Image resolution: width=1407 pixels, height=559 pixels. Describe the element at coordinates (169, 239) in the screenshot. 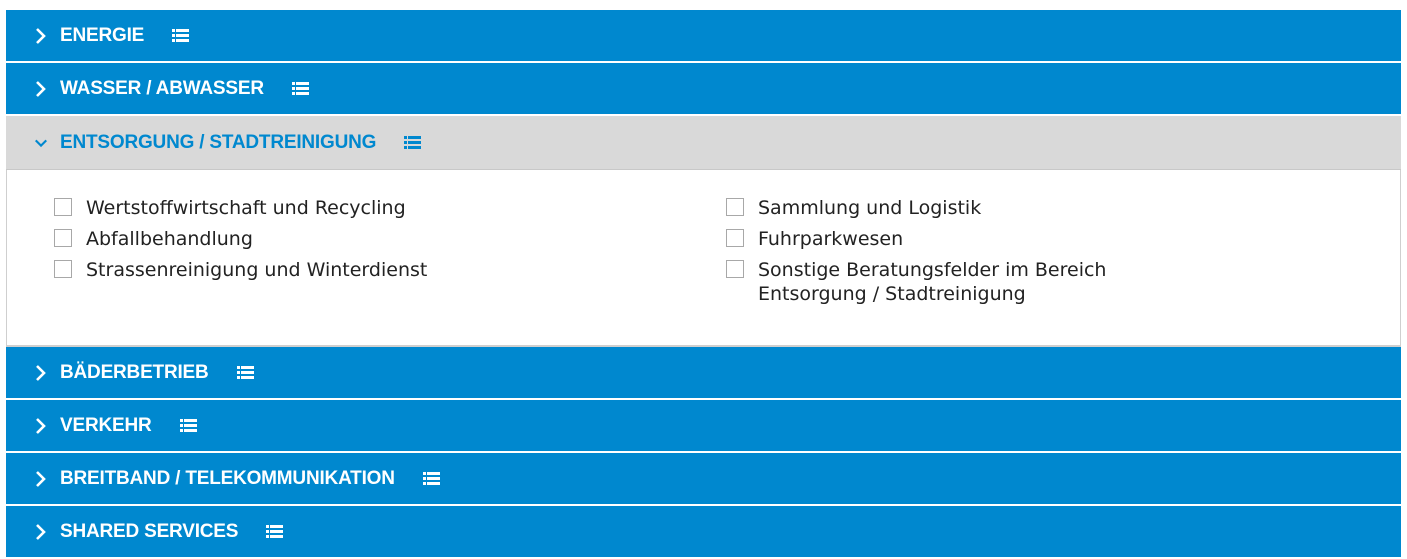

I see `option-label: Abfallbehandlung` at that location.